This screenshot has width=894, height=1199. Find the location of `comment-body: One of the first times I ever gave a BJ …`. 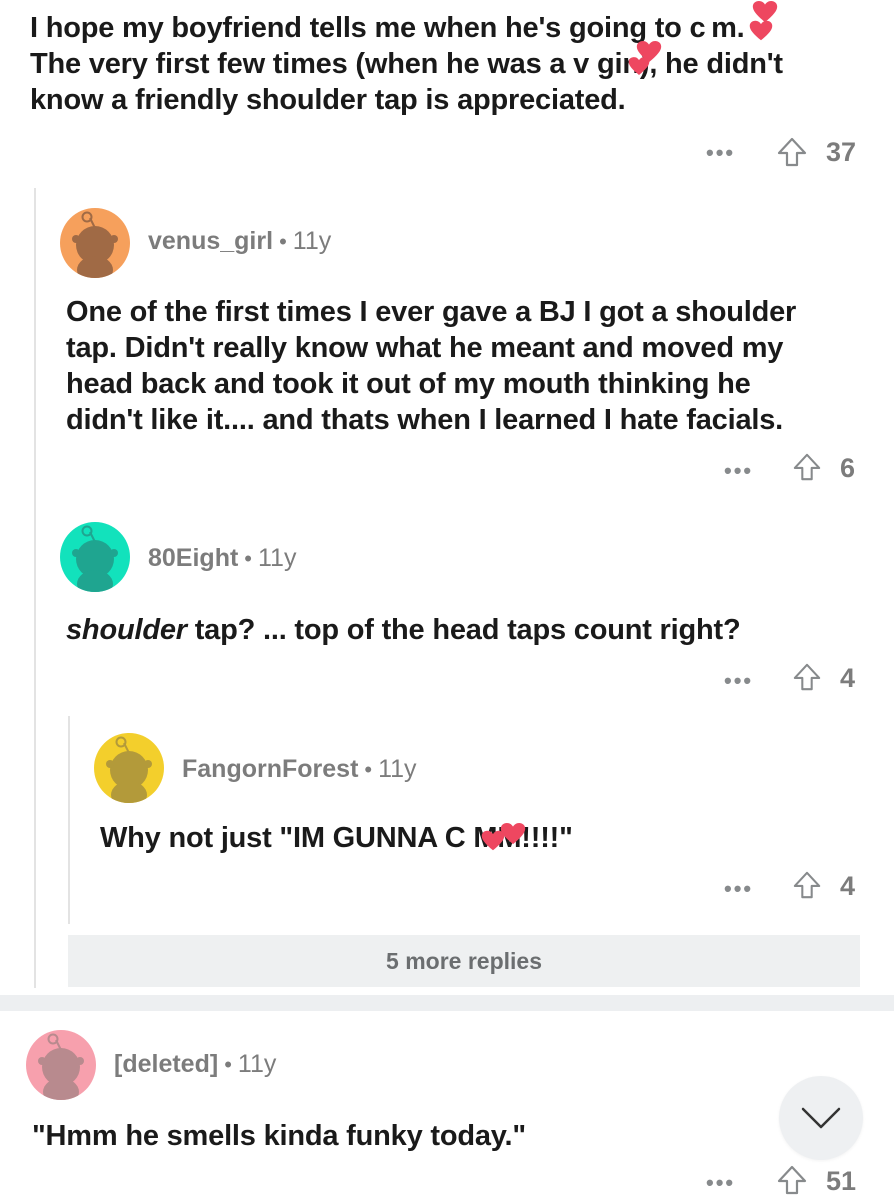

comment-body: One of the first times I ever gave a BJ … is located at coordinates (431, 366).